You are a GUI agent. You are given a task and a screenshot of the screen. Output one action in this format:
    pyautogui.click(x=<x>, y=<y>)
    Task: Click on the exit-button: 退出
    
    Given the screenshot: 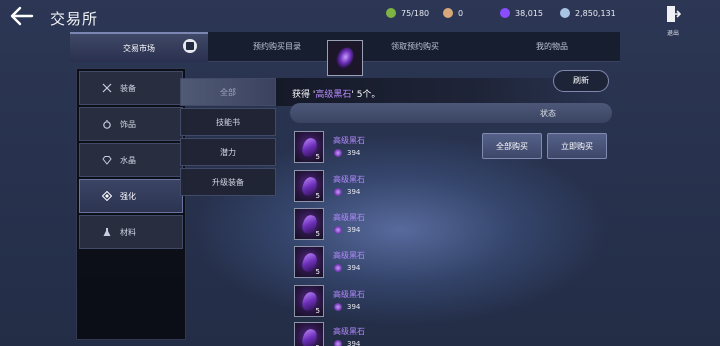 What is the action you would take?
    pyautogui.click(x=673, y=21)
    